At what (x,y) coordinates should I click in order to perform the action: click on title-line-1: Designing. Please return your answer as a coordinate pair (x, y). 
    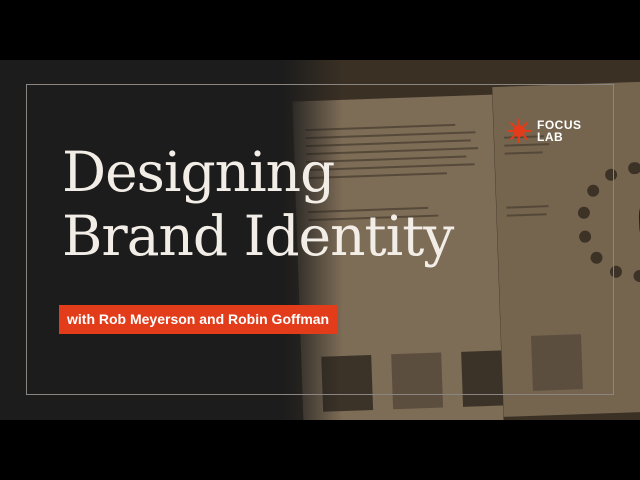
    Looking at the image, I should click on (198, 172).